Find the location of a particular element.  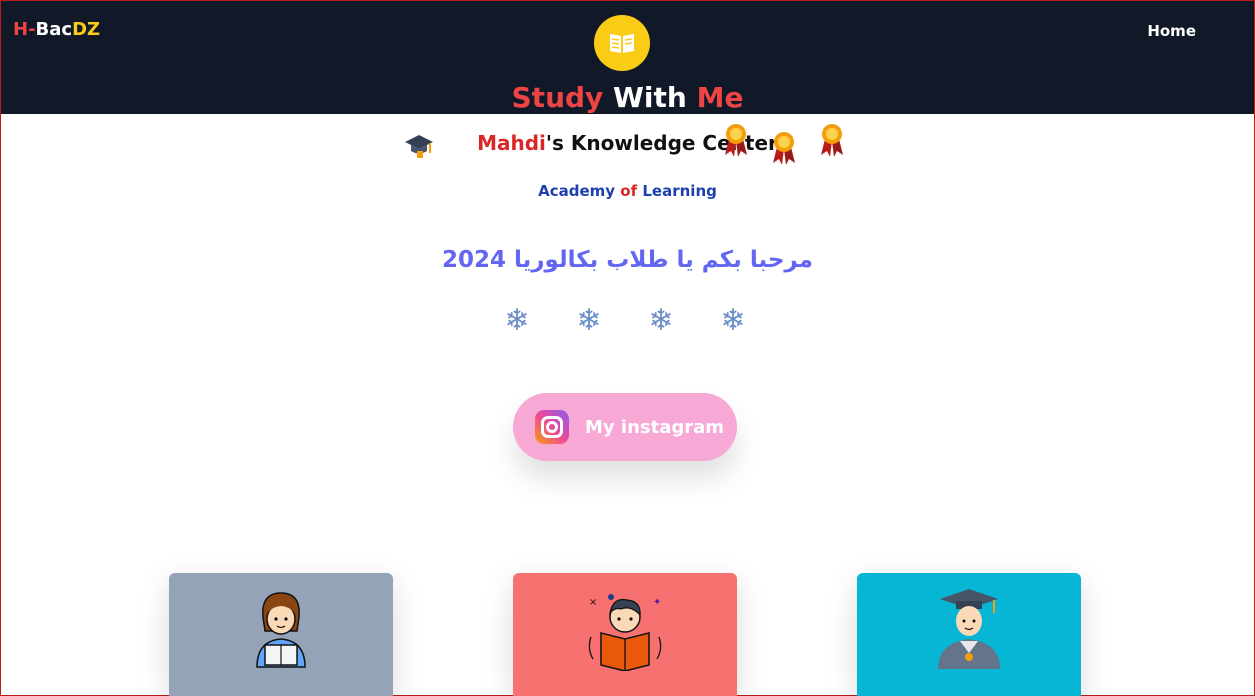

card-student is located at coordinates (281, 634).